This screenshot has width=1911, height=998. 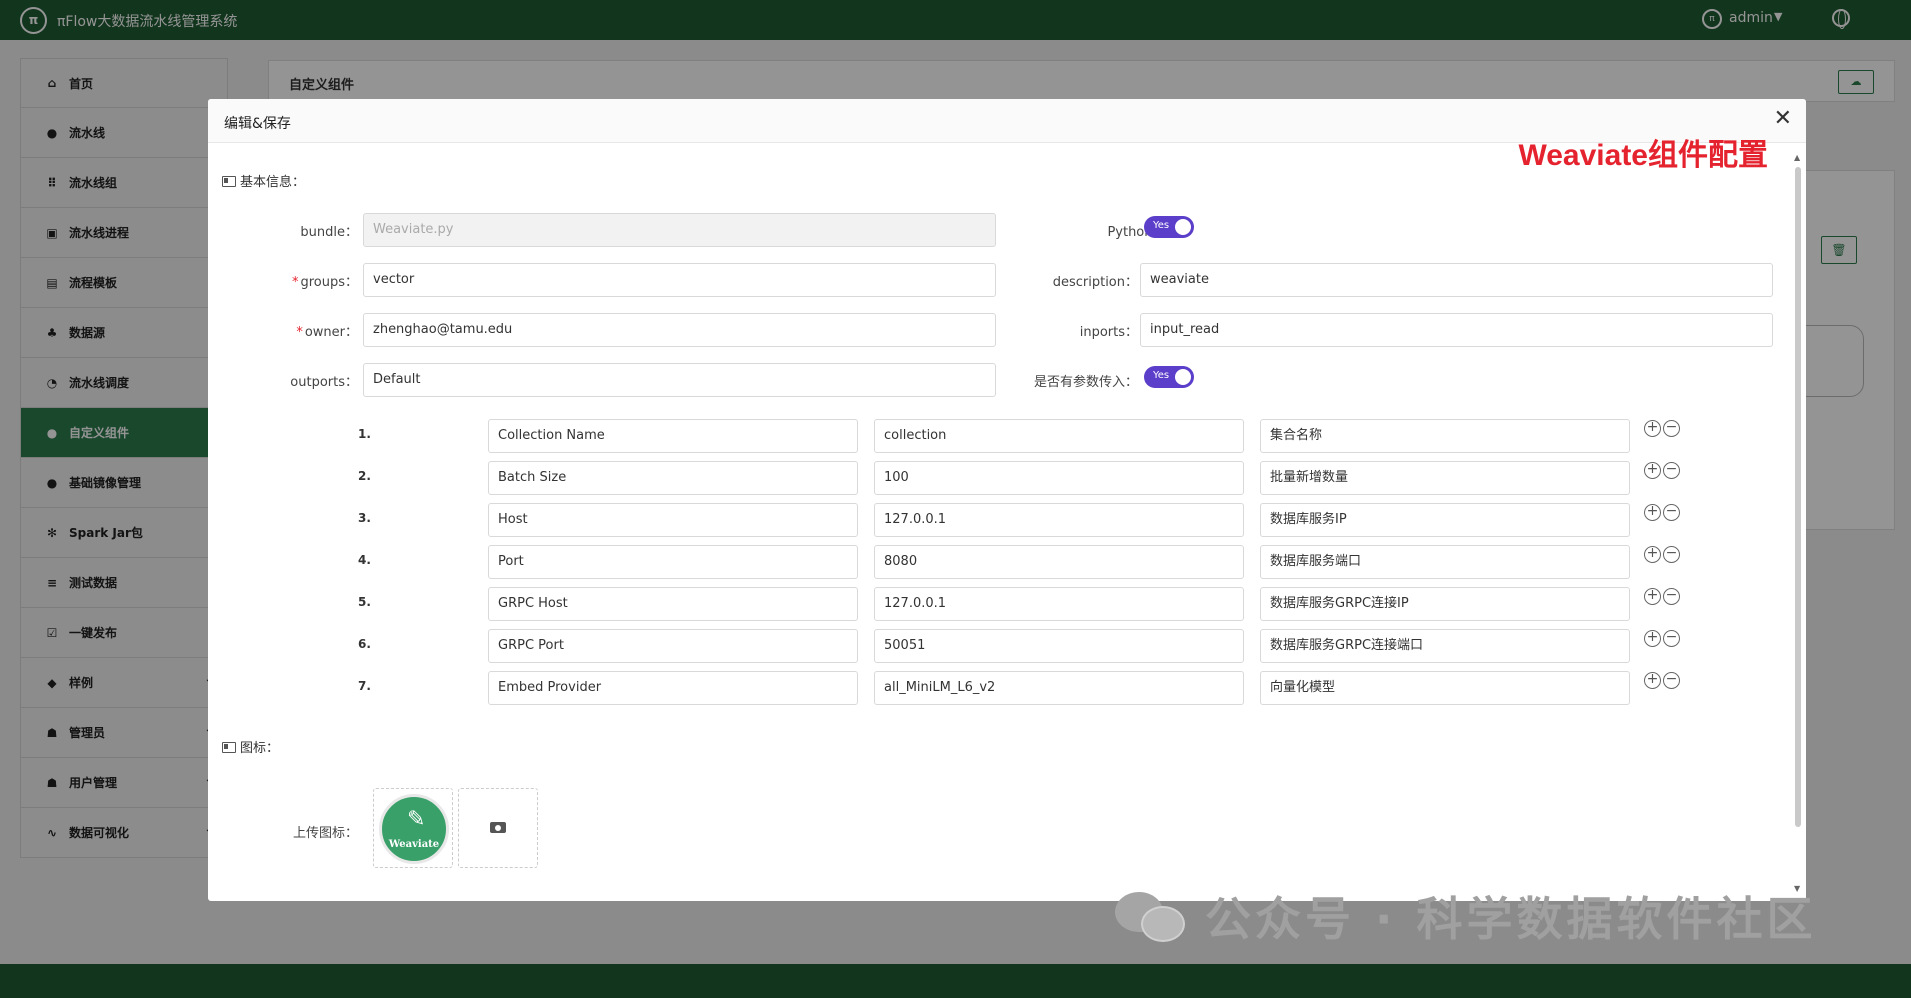 I want to click on has-params-toggle: Yes, so click(x=1169, y=377).